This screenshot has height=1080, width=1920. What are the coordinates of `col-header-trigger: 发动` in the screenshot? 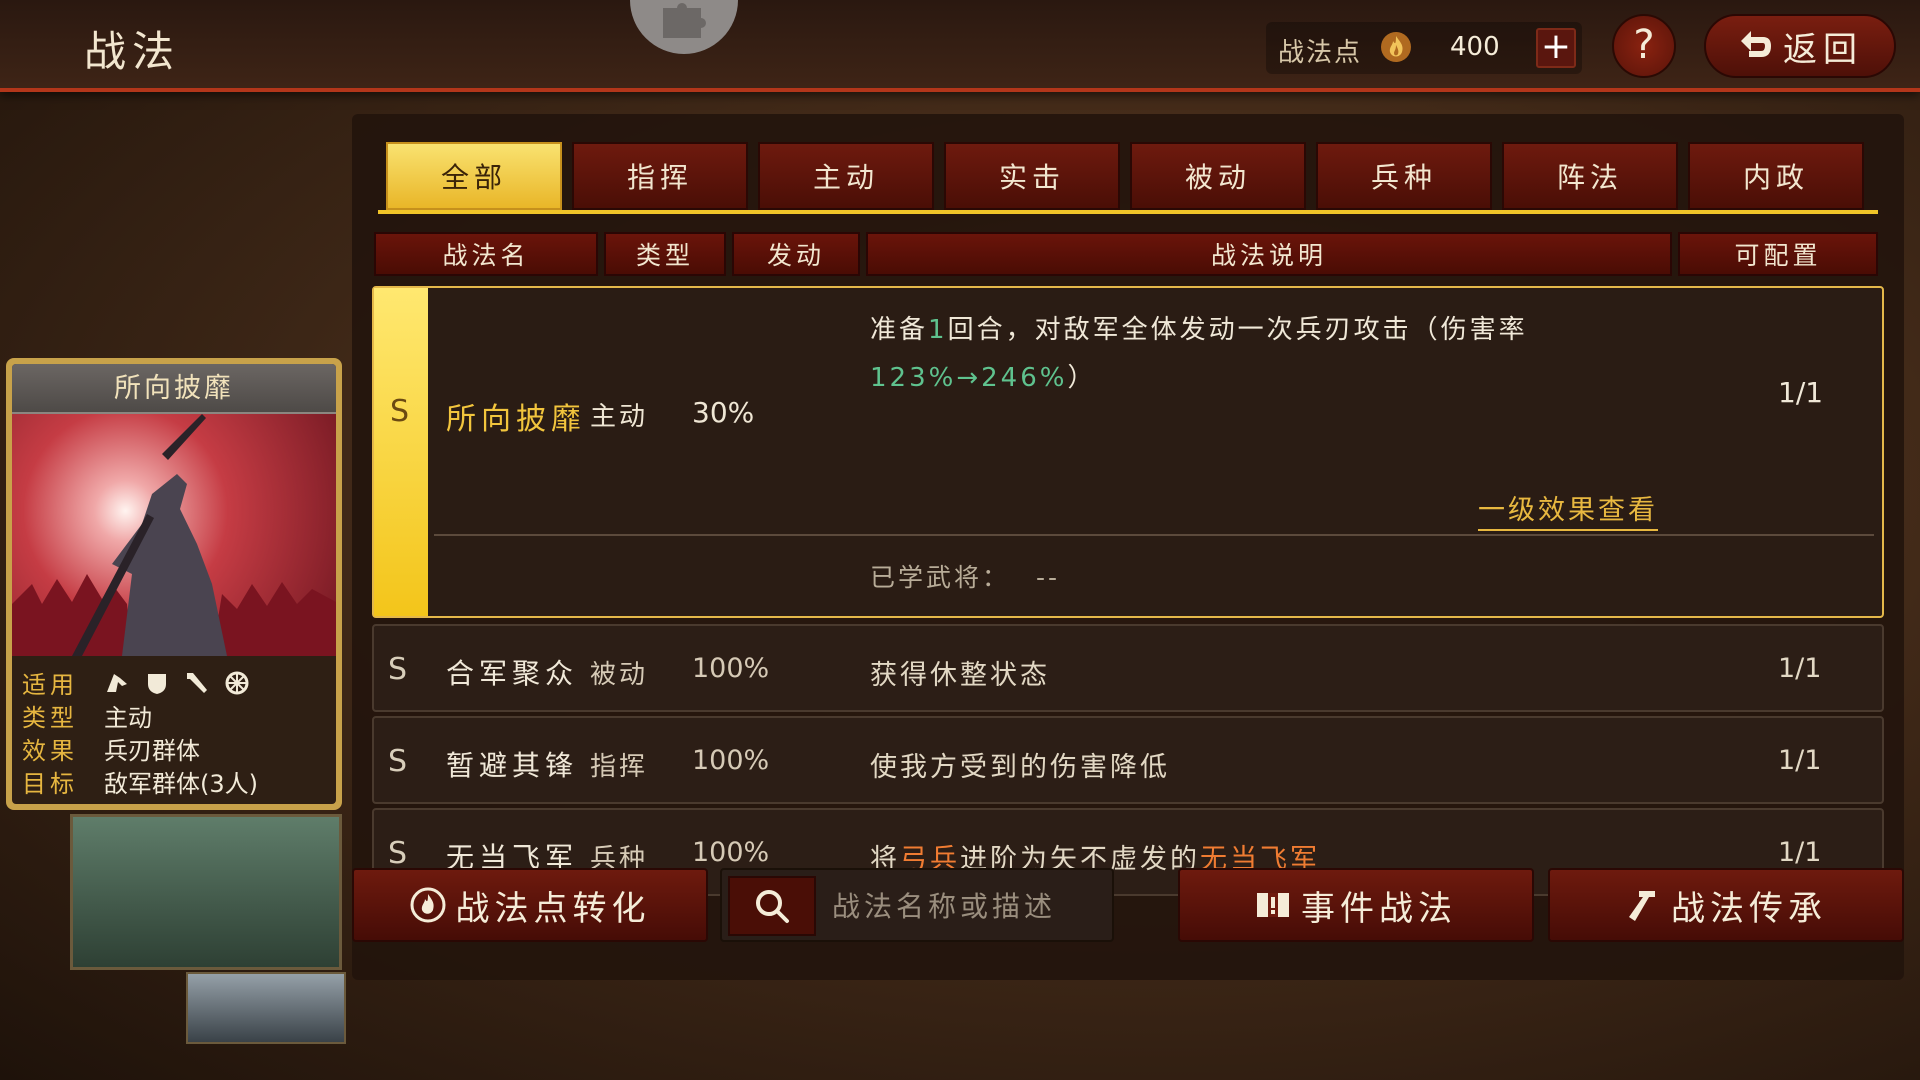 It's located at (796, 254).